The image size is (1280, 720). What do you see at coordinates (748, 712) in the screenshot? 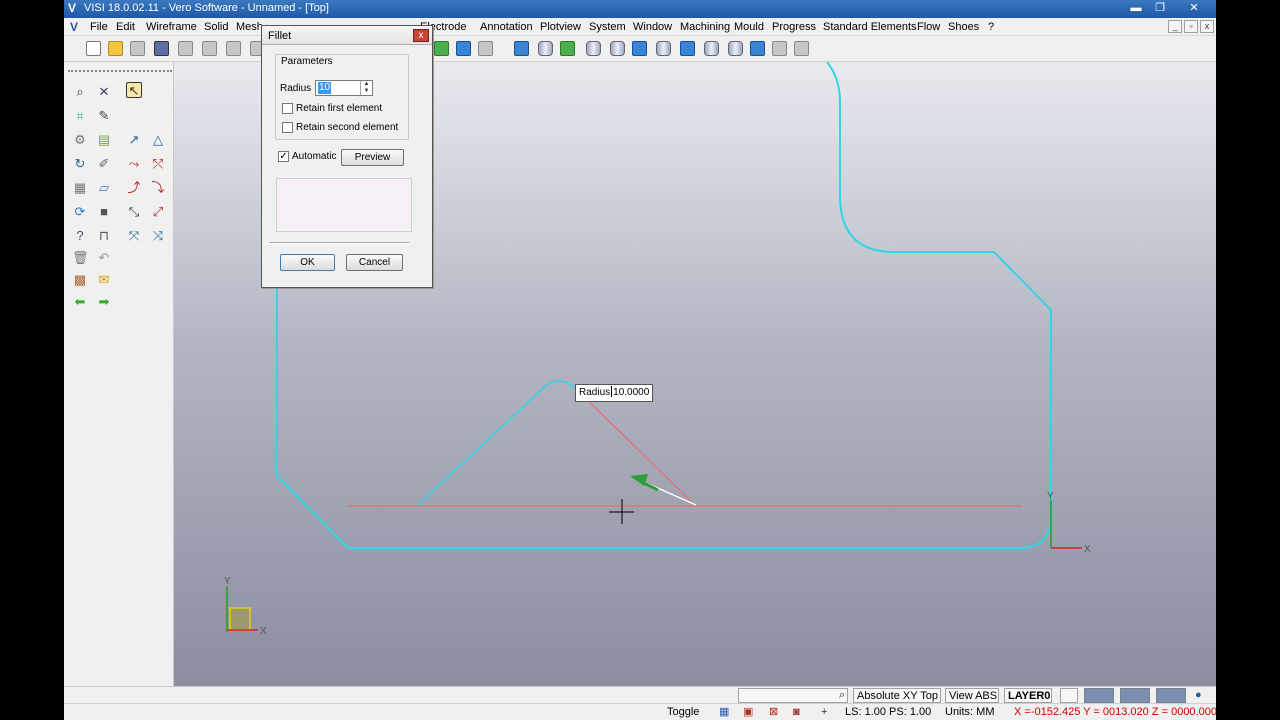
I see `snap-toggle-icon: ▣` at bounding box center [748, 712].